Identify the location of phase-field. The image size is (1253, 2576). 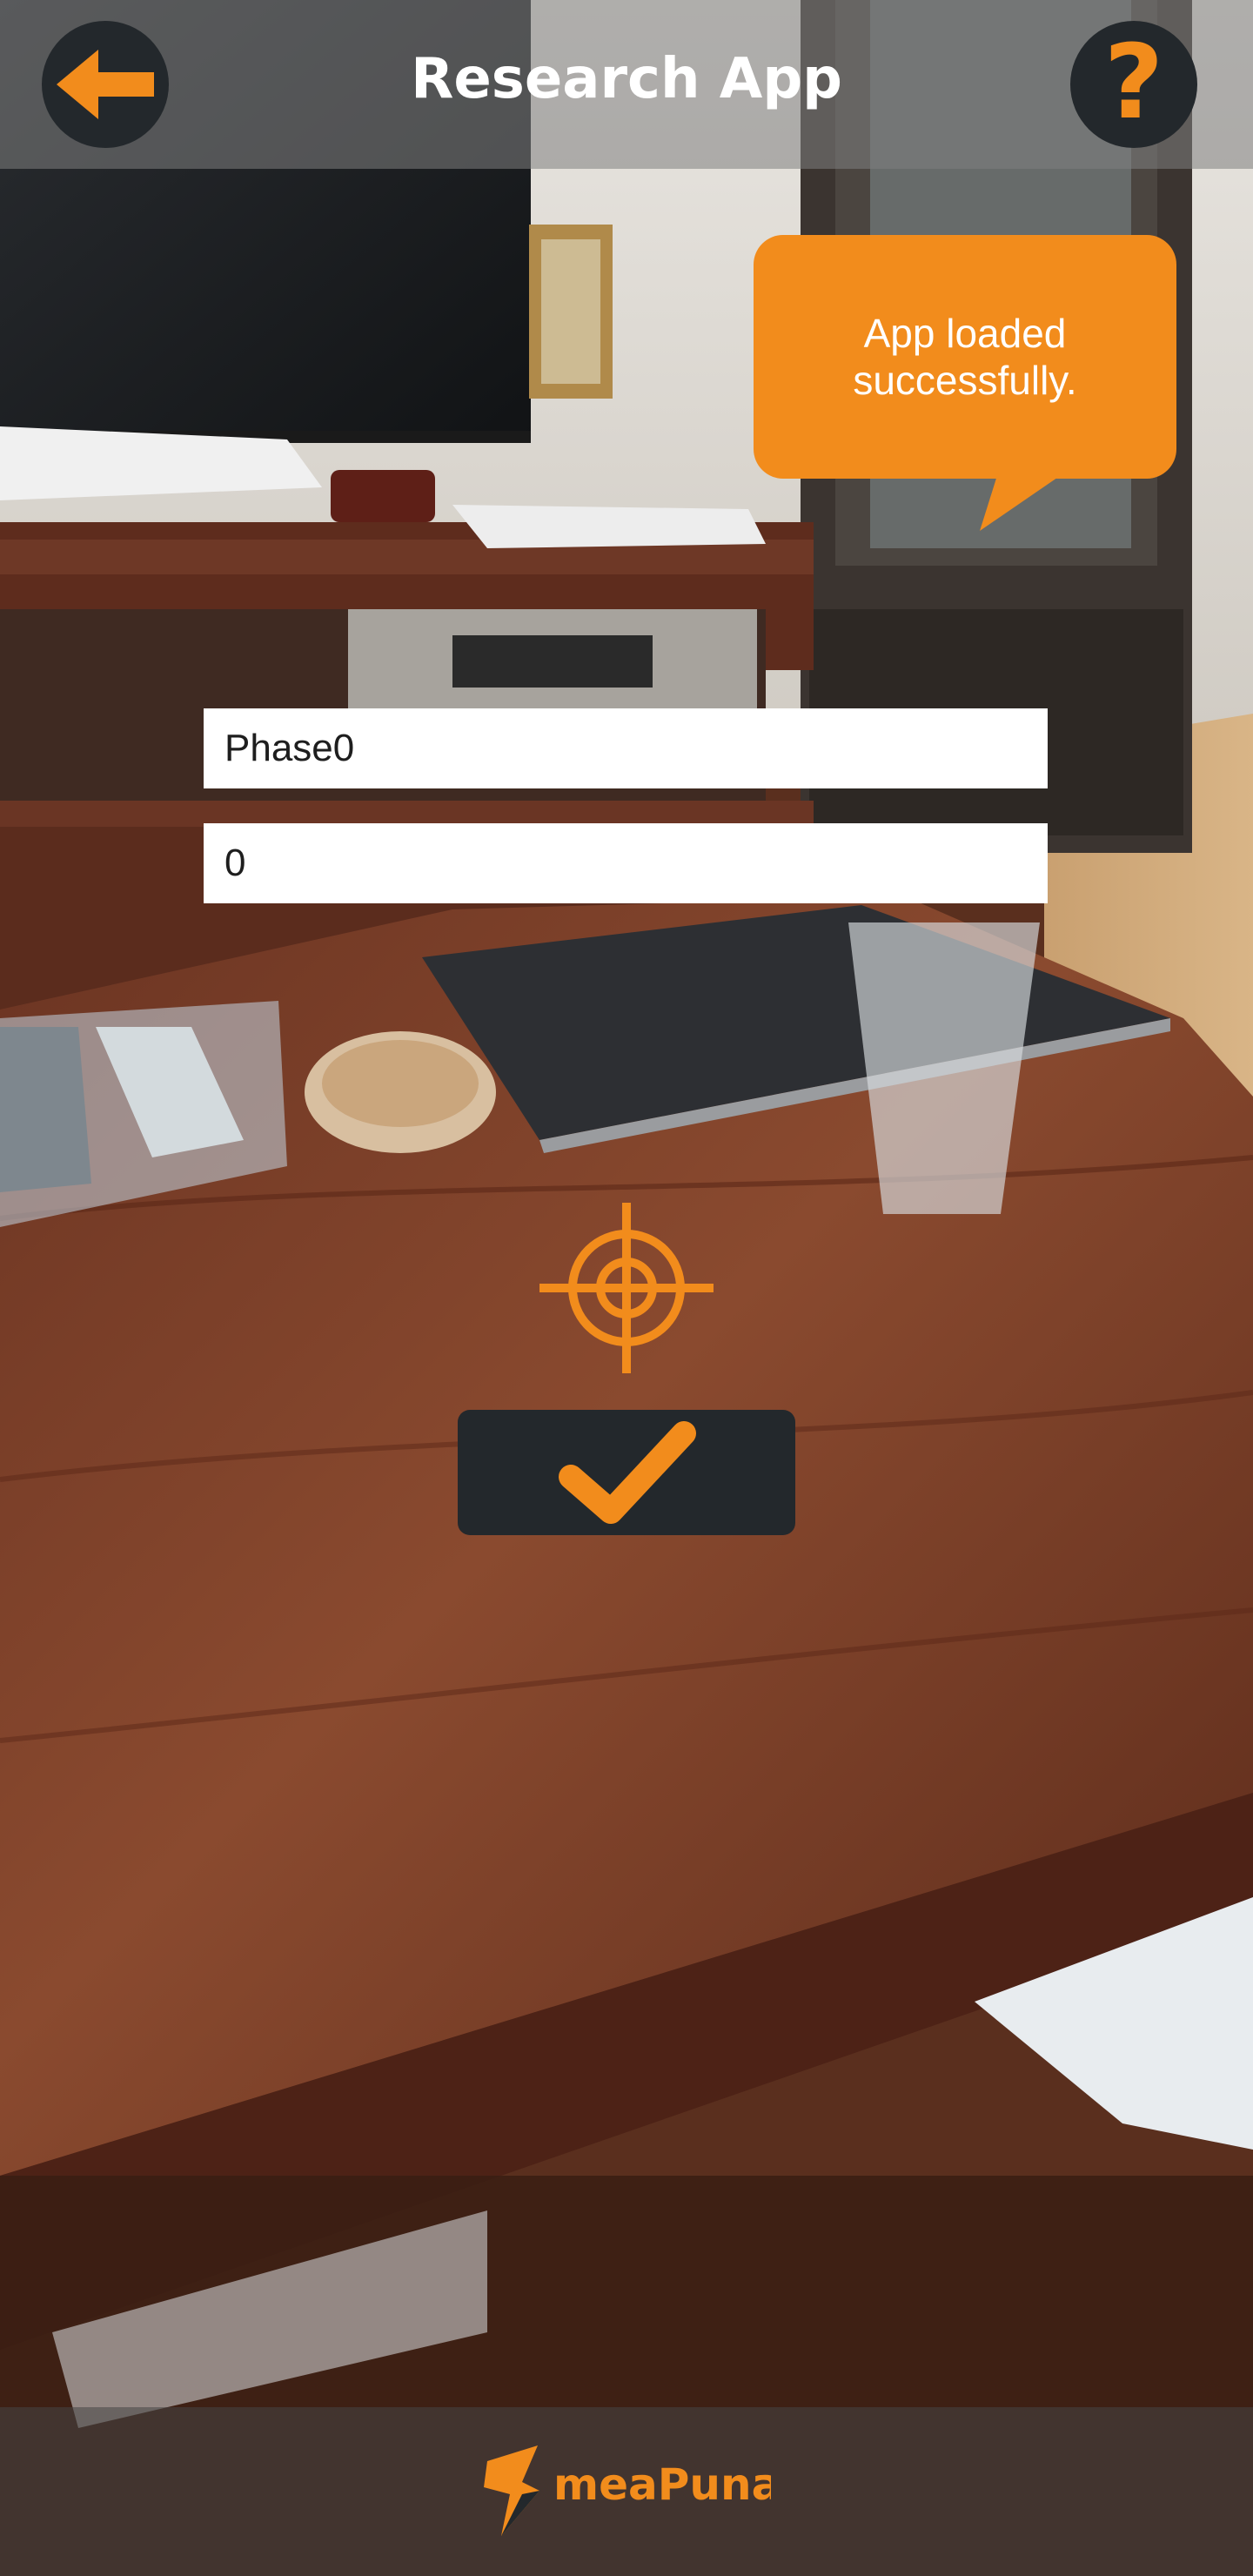
(626, 748).